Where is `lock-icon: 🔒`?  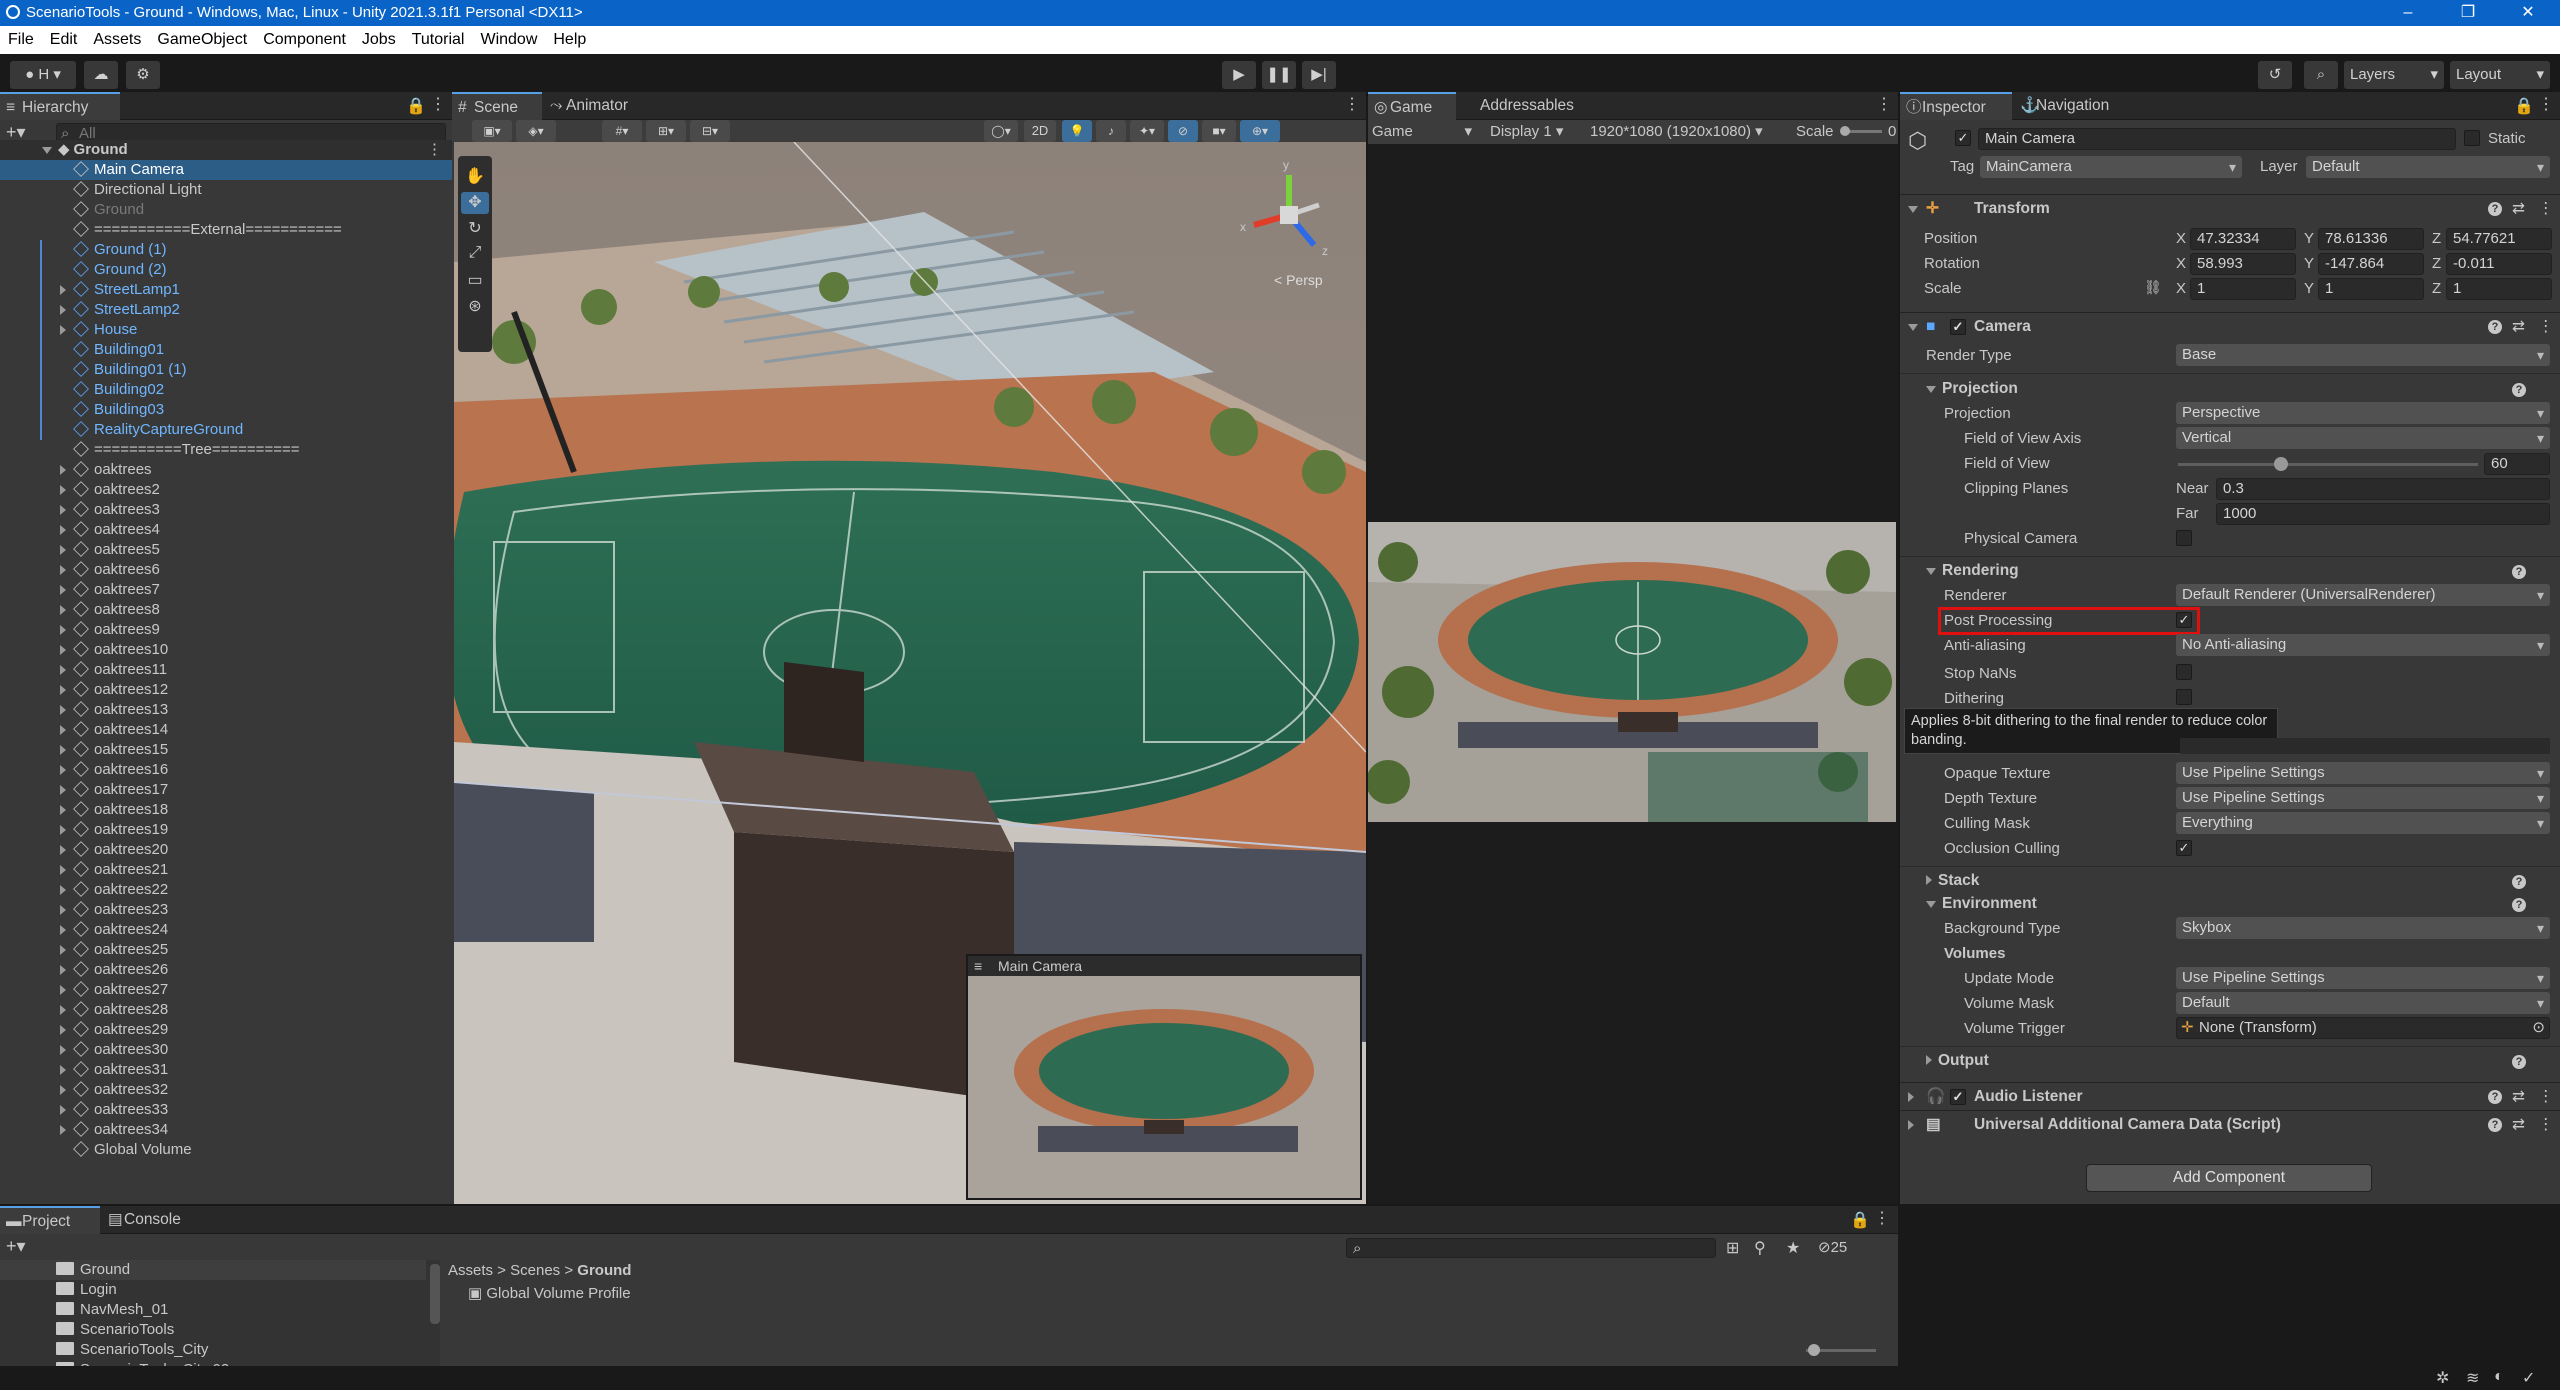 lock-icon: 🔒 is located at coordinates (416, 106).